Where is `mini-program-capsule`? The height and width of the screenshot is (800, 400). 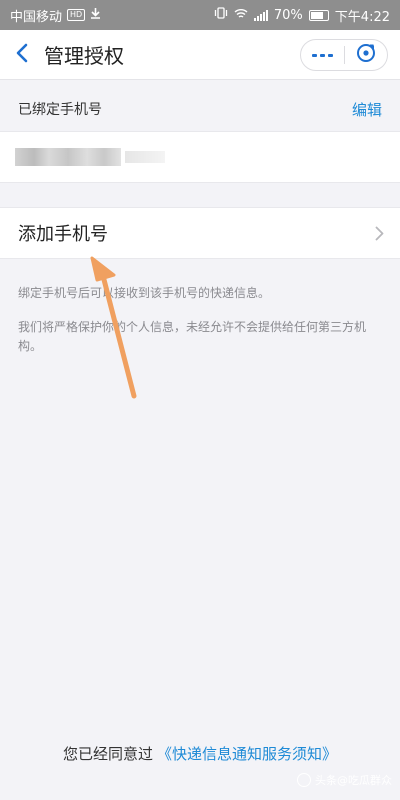
mini-program-capsule is located at coordinates (344, 55).